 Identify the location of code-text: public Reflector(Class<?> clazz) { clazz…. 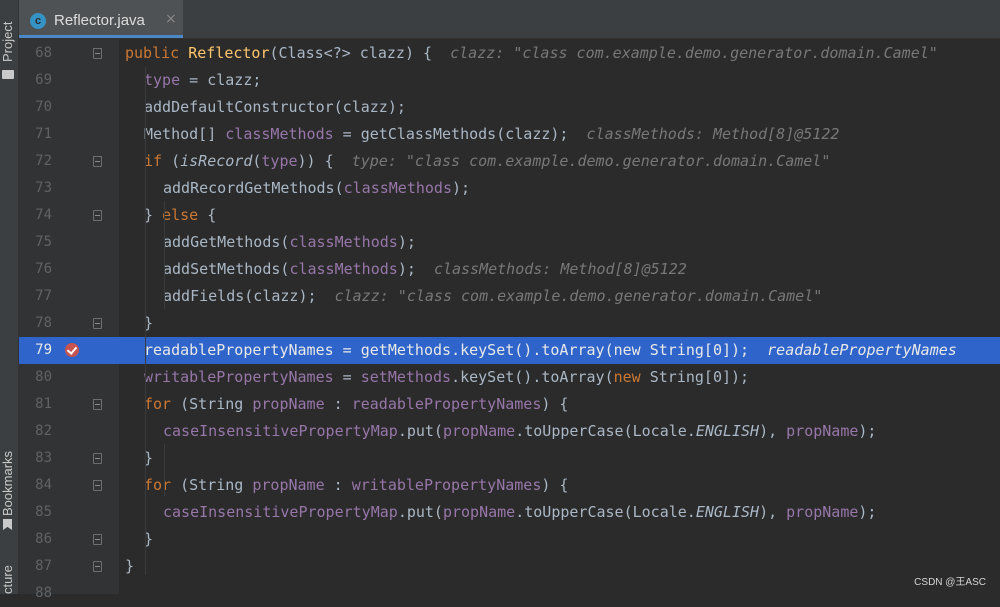
(531, 53).